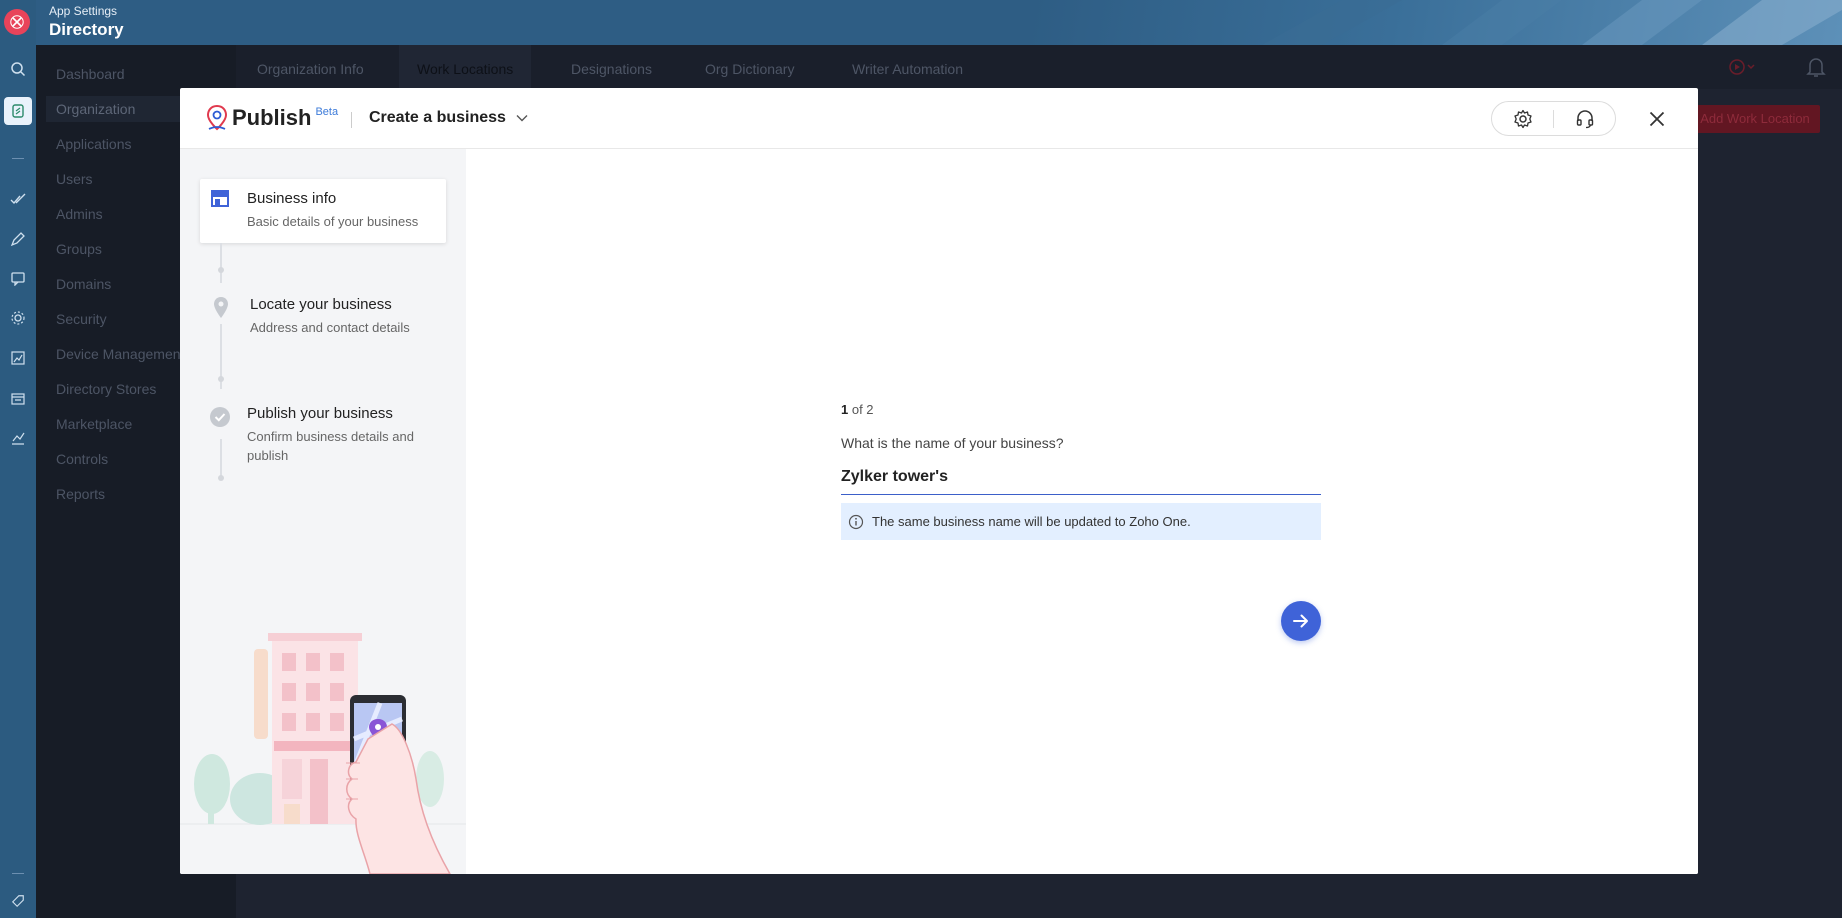 Image resolution: width=1842 pixels, height=918 pixels. I want to click on recording-icon, so click(1743, 69).